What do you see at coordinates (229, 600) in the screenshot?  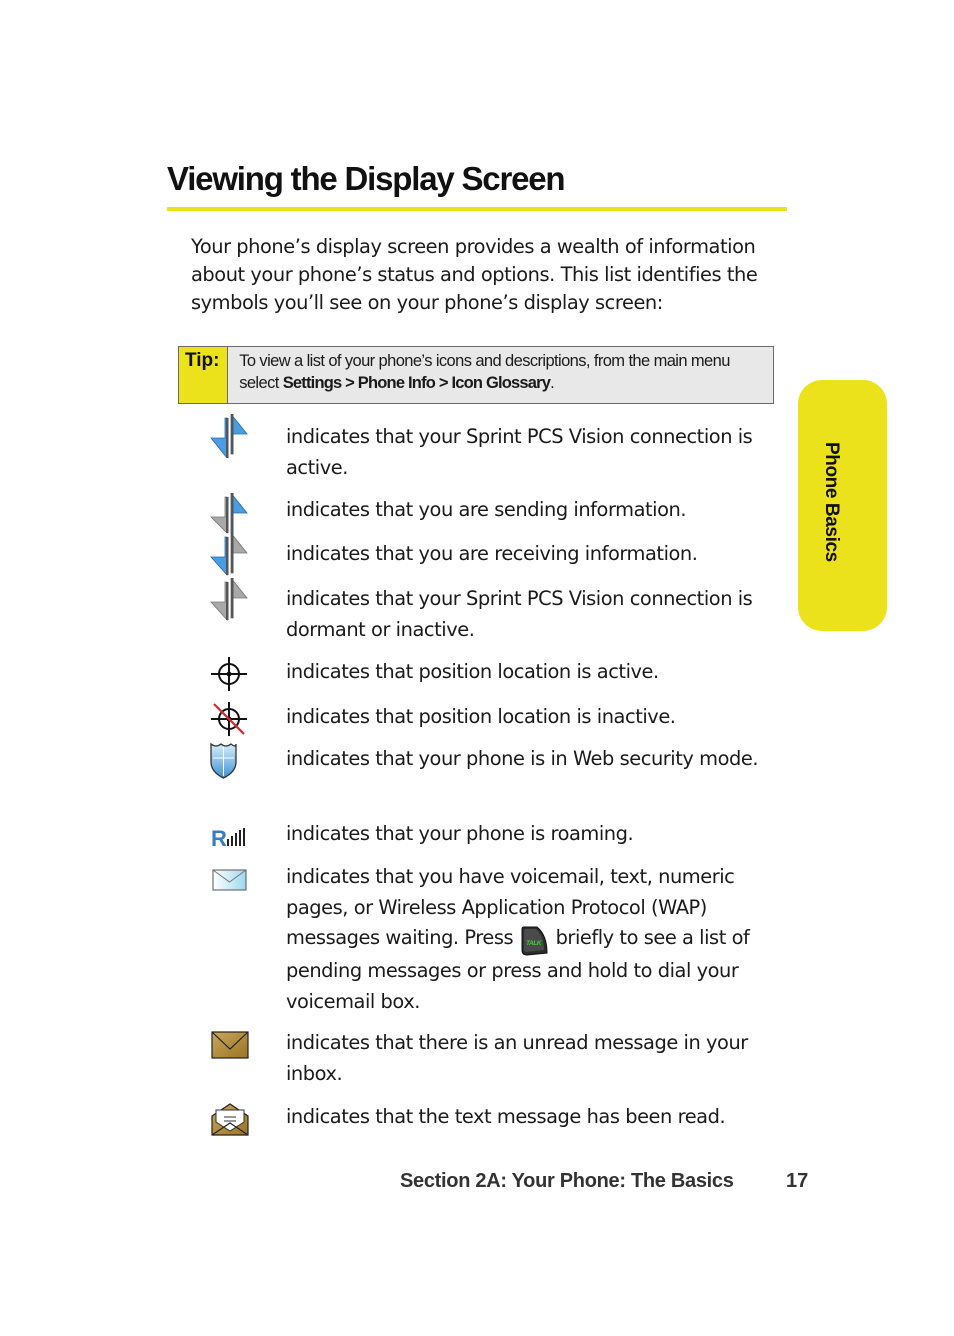 I see `vision-dormant-icon` at bounding box center [229, 600].